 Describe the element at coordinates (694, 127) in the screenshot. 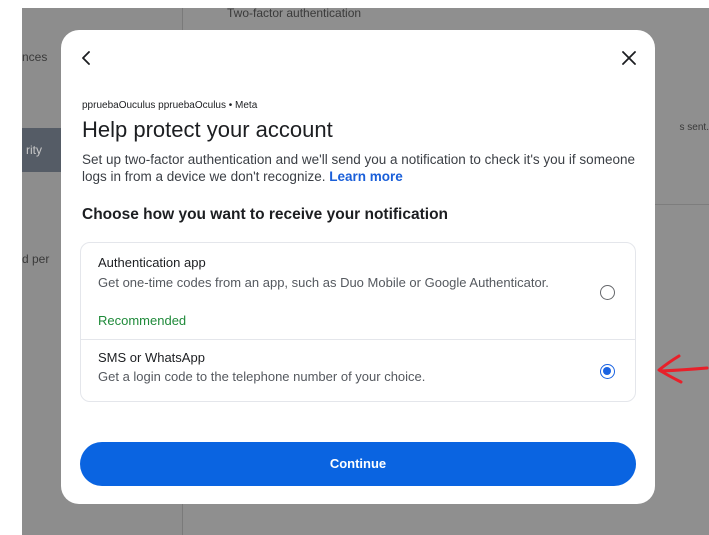

I see `background-status-text: s sent.` at that location.